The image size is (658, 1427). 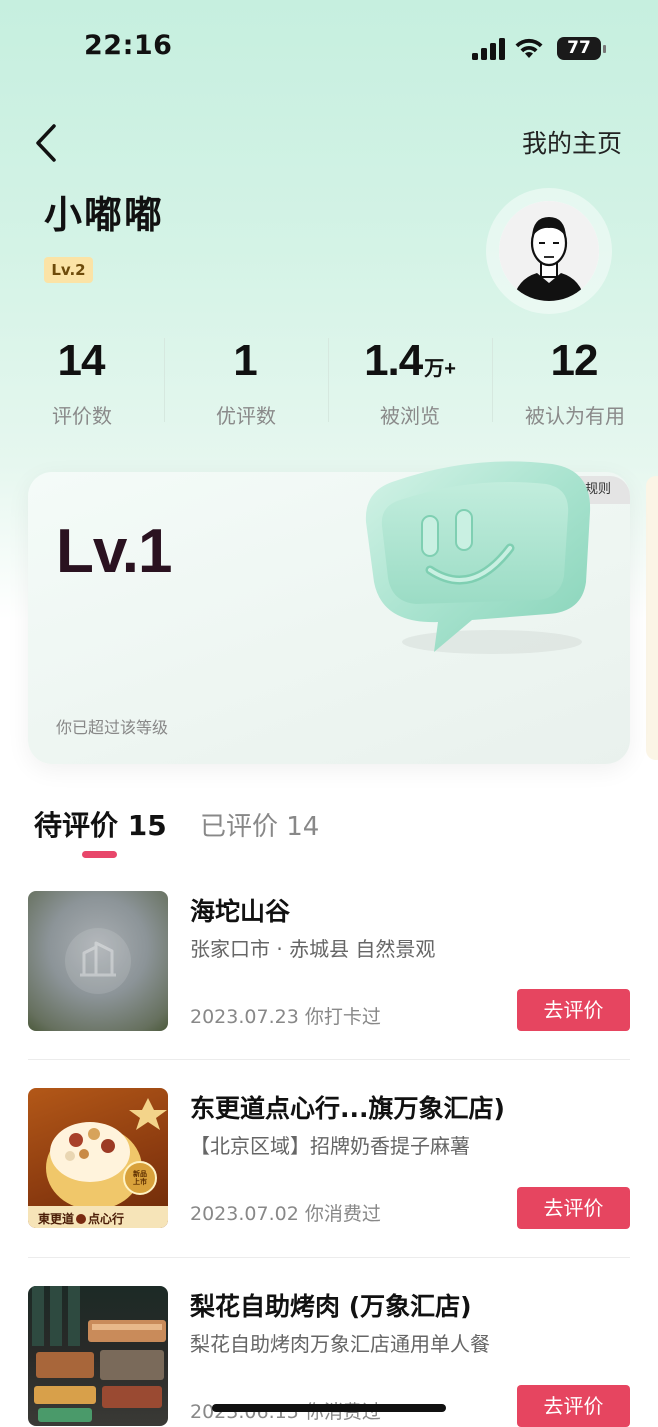 What do you see at coordinates (575, 416) in the screenshot?
I see `stat-helpful-label: 被认为有用` at bounding box center [575, 416].